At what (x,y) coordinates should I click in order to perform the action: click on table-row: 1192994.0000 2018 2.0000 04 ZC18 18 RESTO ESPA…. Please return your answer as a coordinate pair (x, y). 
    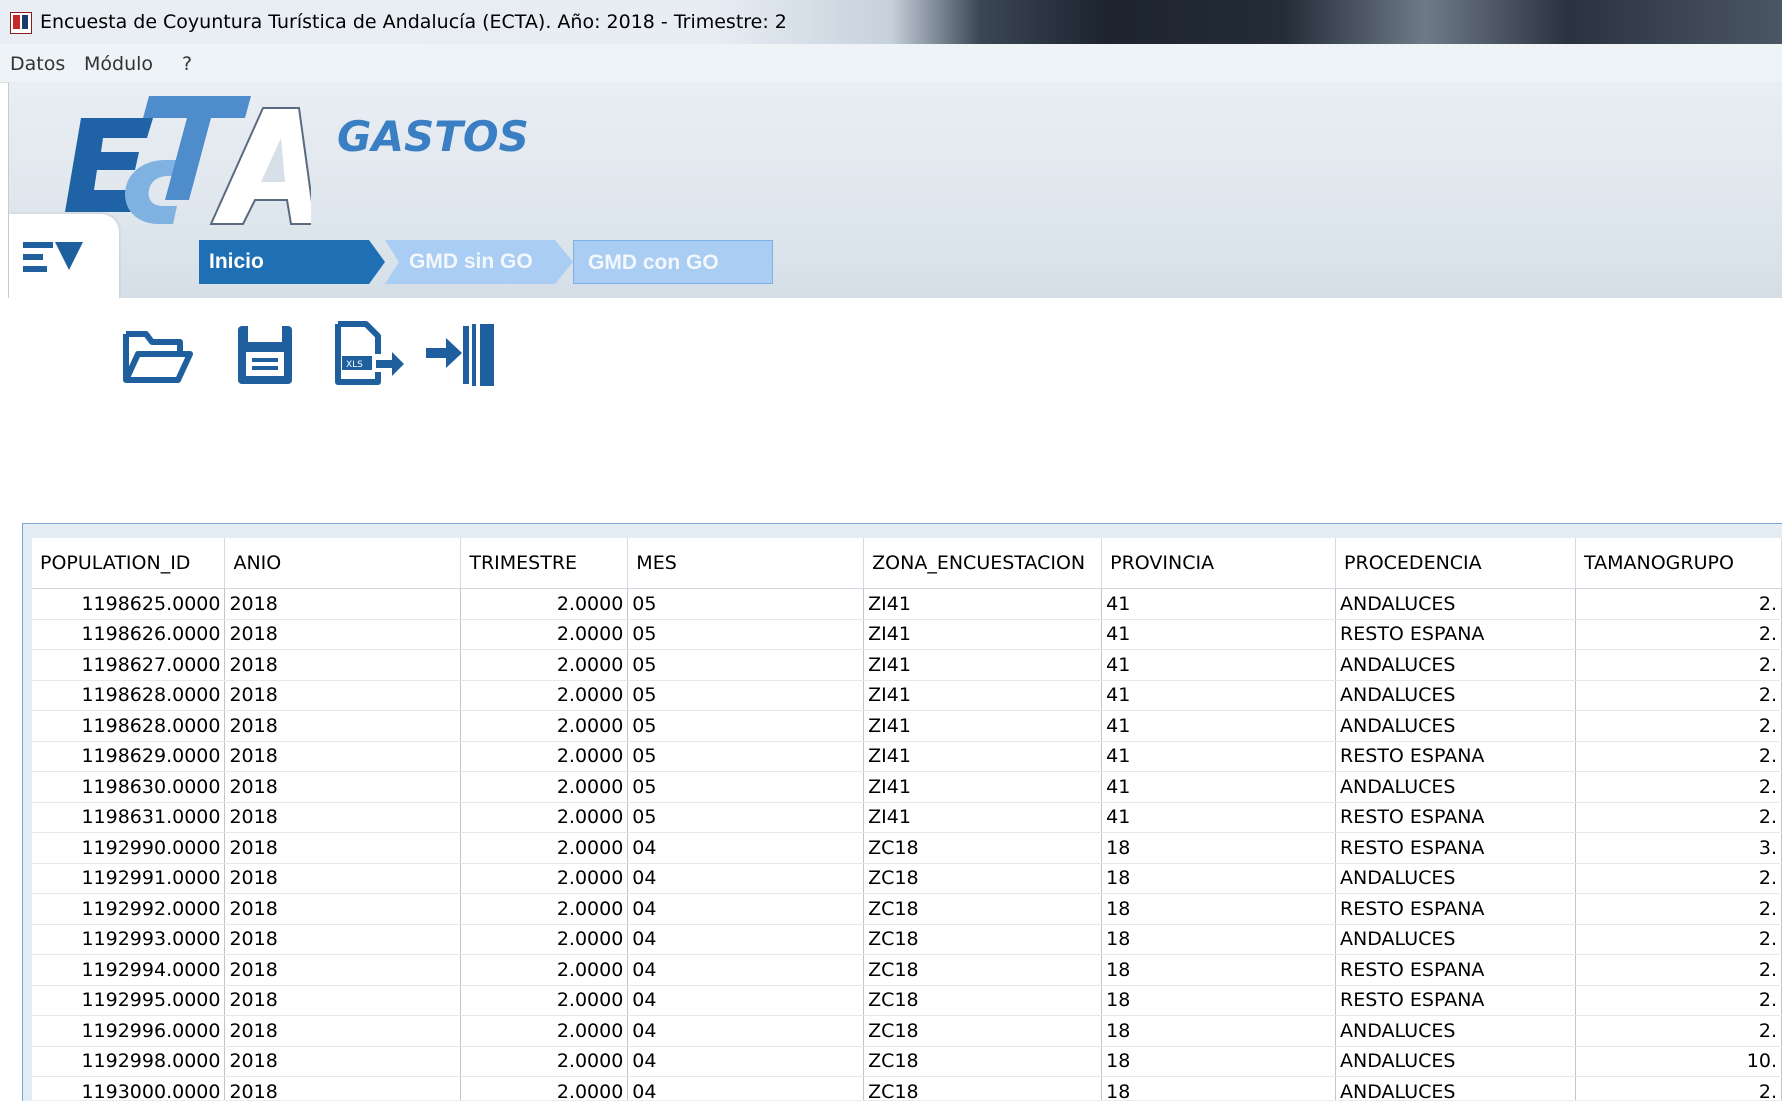
    Looking at the image, I should click on (907, 970).